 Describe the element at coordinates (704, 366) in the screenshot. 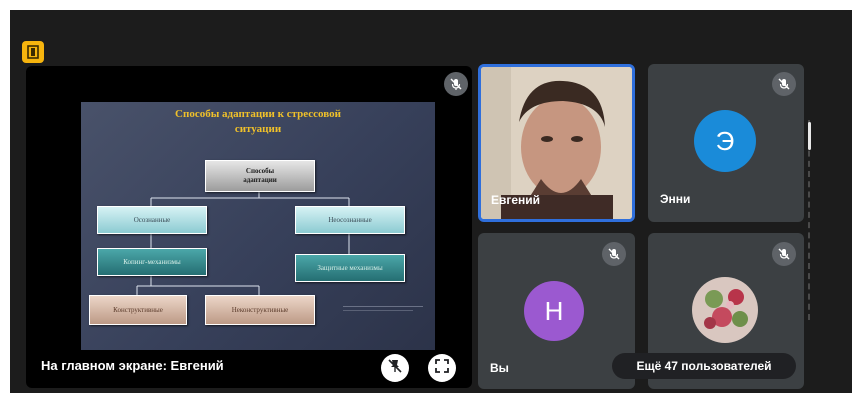

I see `more-participants-chip: Ещё 47 пользователей` at that location.